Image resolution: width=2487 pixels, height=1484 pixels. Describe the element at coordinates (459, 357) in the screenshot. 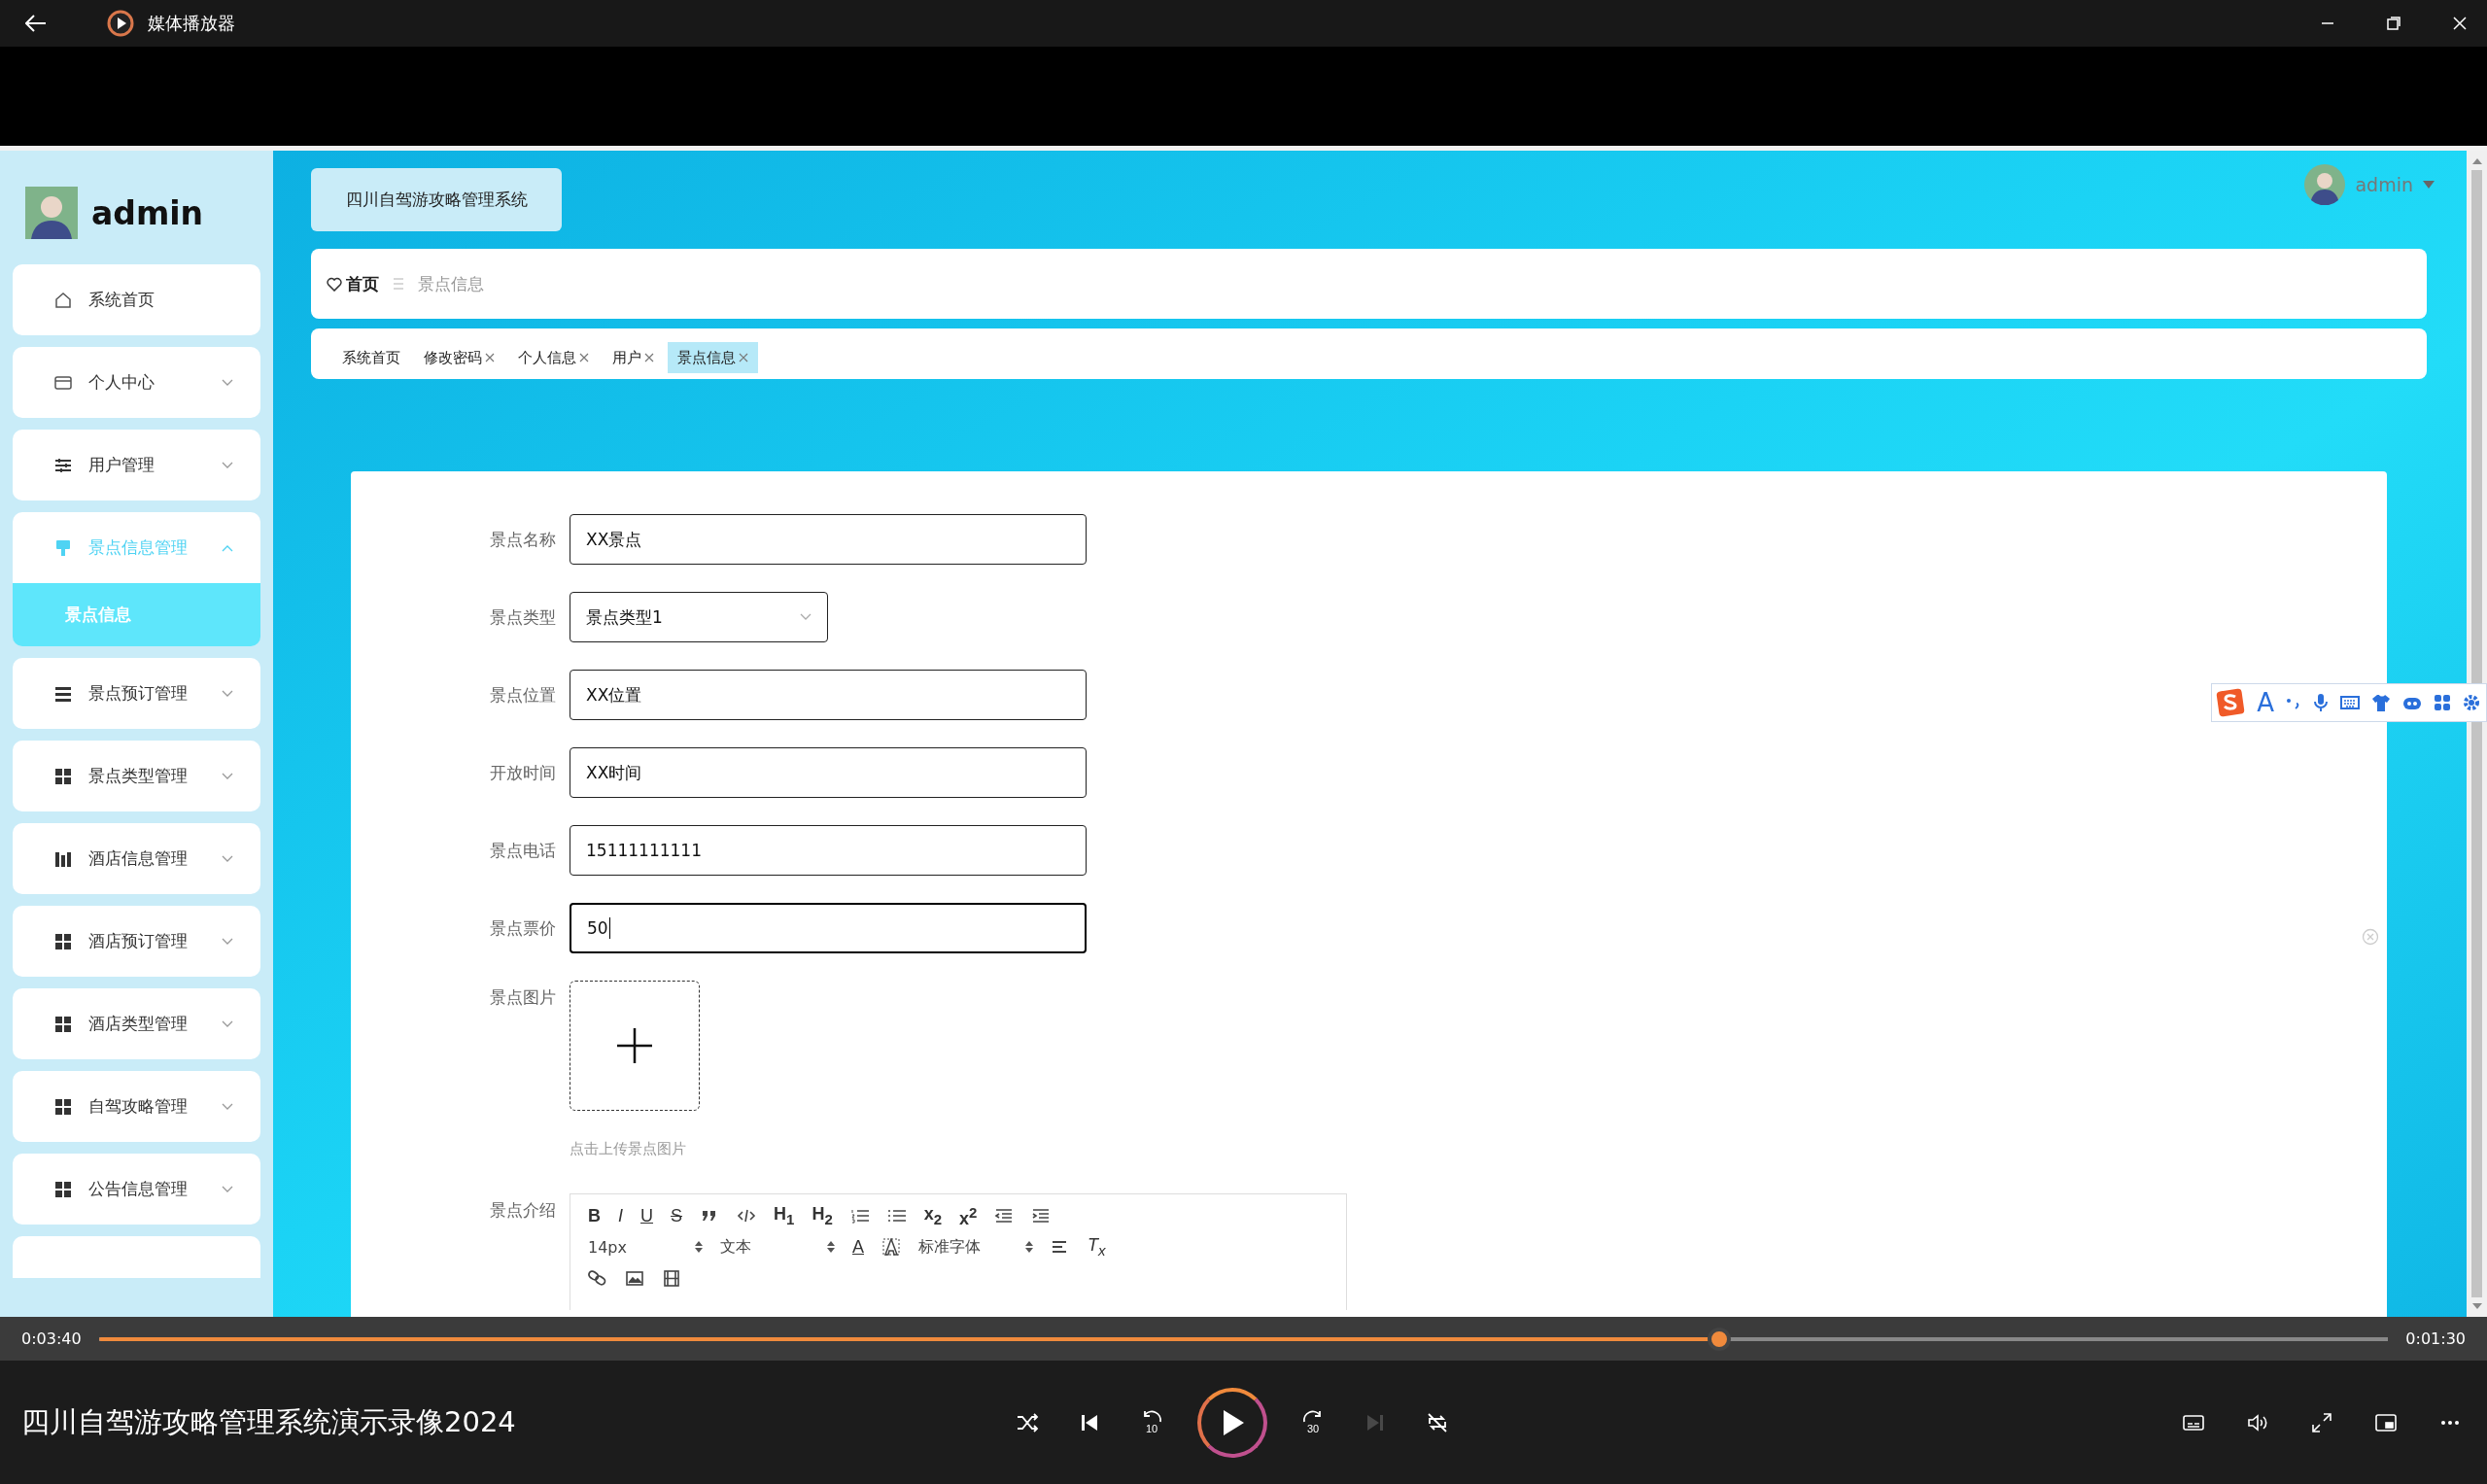

I see `tab: 修改密码` at that location.